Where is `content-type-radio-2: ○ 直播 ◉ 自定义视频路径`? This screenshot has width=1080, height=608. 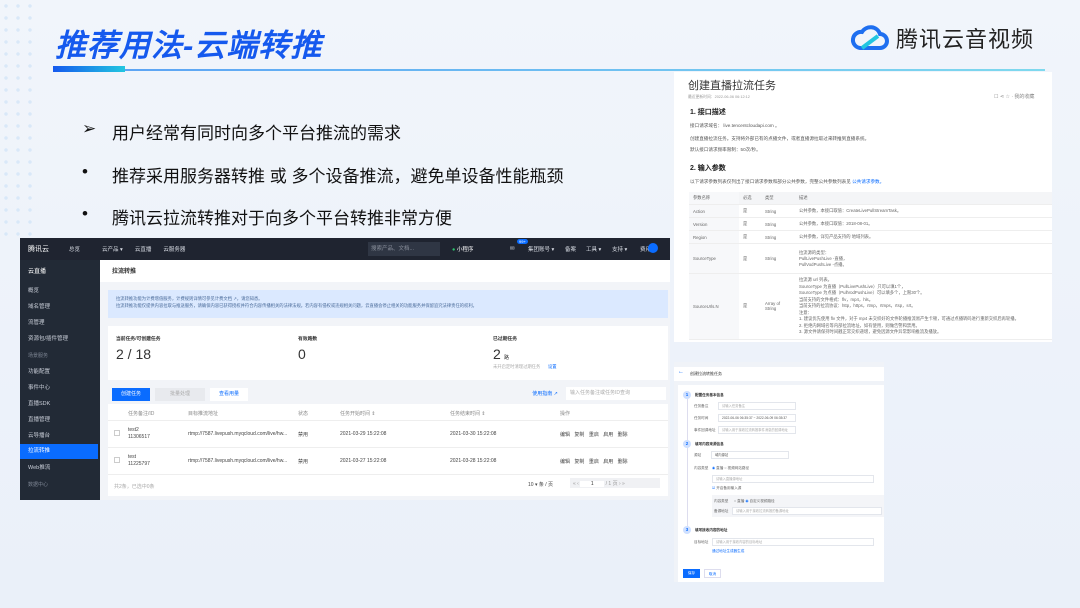 content-type-radio-2: ○ 直播 ◉ 自定义视频路径 is located at coordinates (754, 501).